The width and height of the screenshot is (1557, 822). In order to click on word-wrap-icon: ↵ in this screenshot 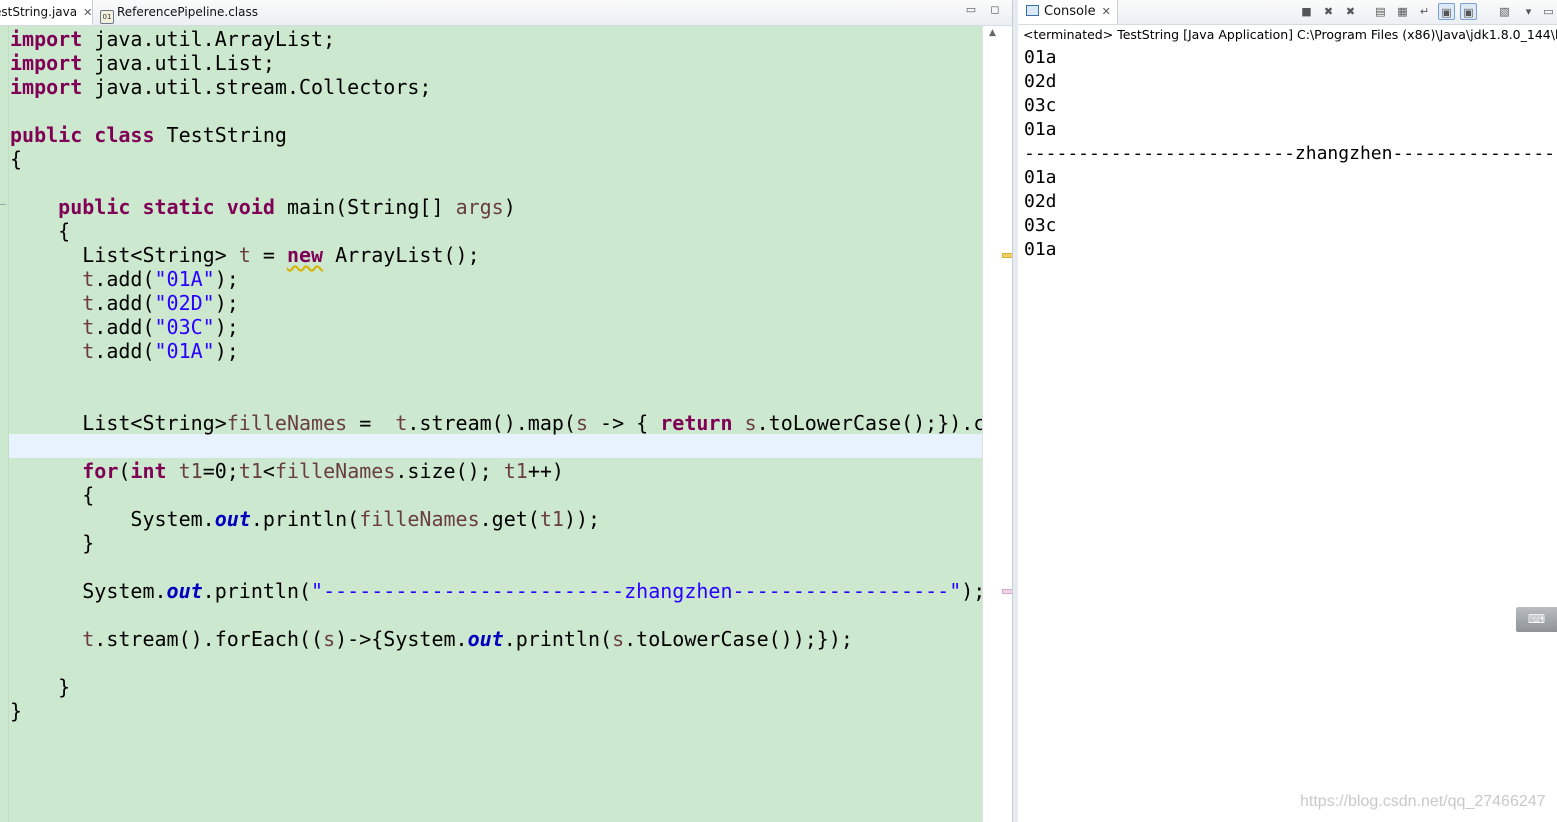, I will do `click(1424, 11)`.